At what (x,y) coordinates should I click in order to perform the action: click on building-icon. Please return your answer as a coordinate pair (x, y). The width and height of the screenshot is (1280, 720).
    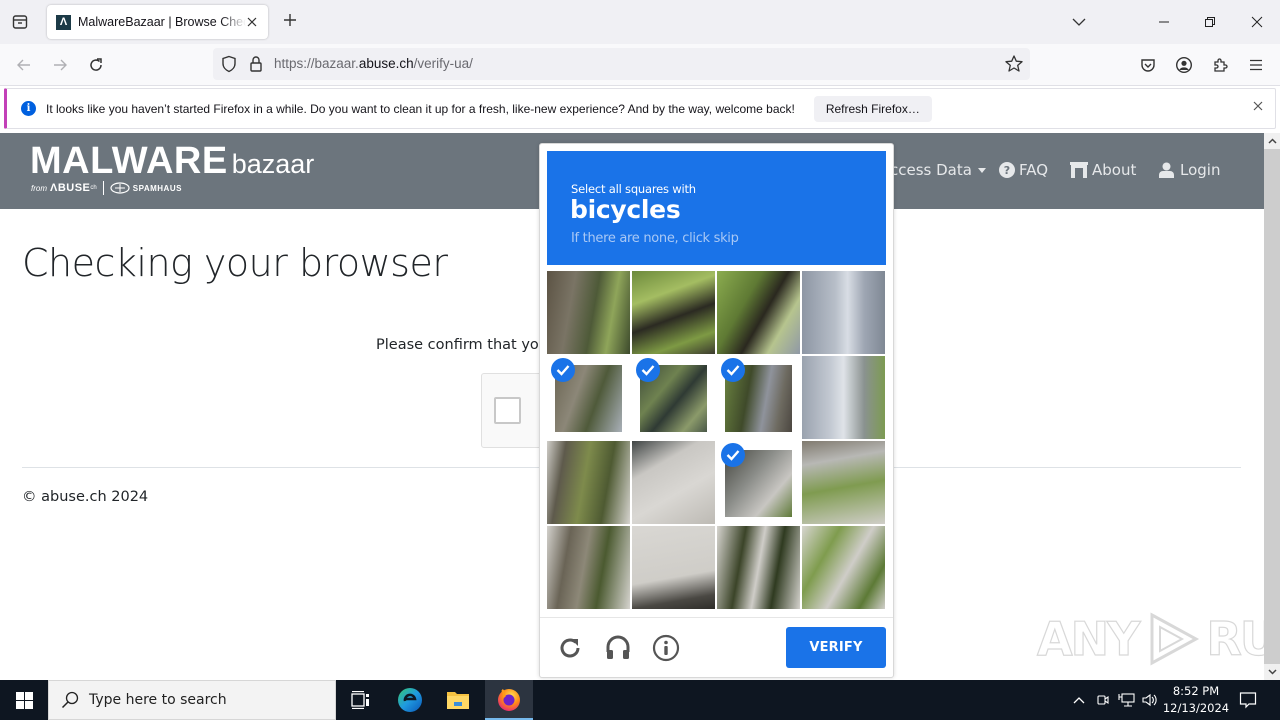
    Looking at the image, I should click on (1079, 170).